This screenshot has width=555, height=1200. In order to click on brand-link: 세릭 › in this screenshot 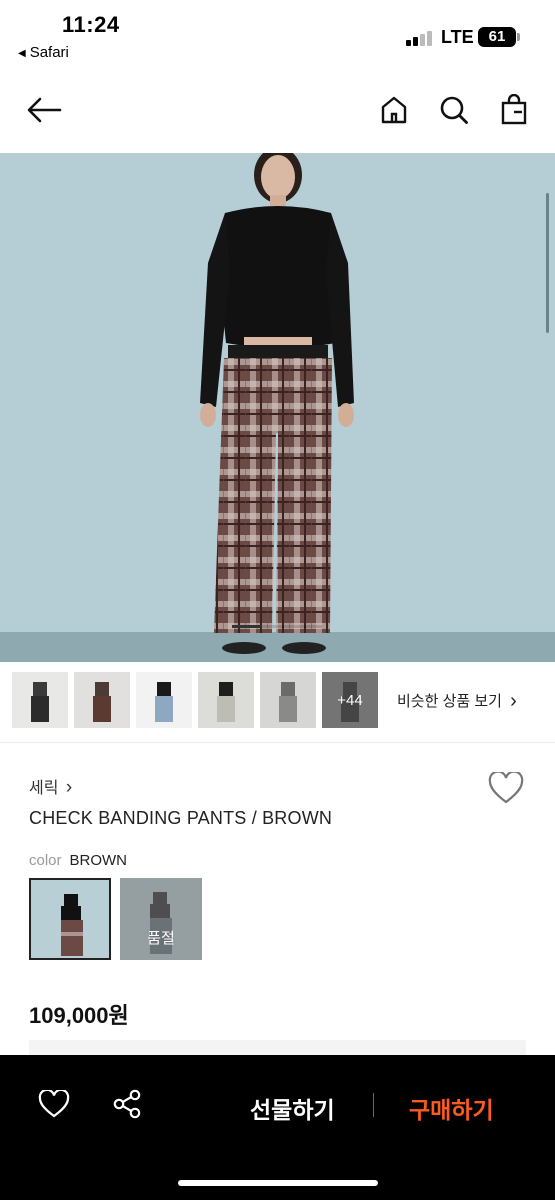, I will do `click(50, 786)`.